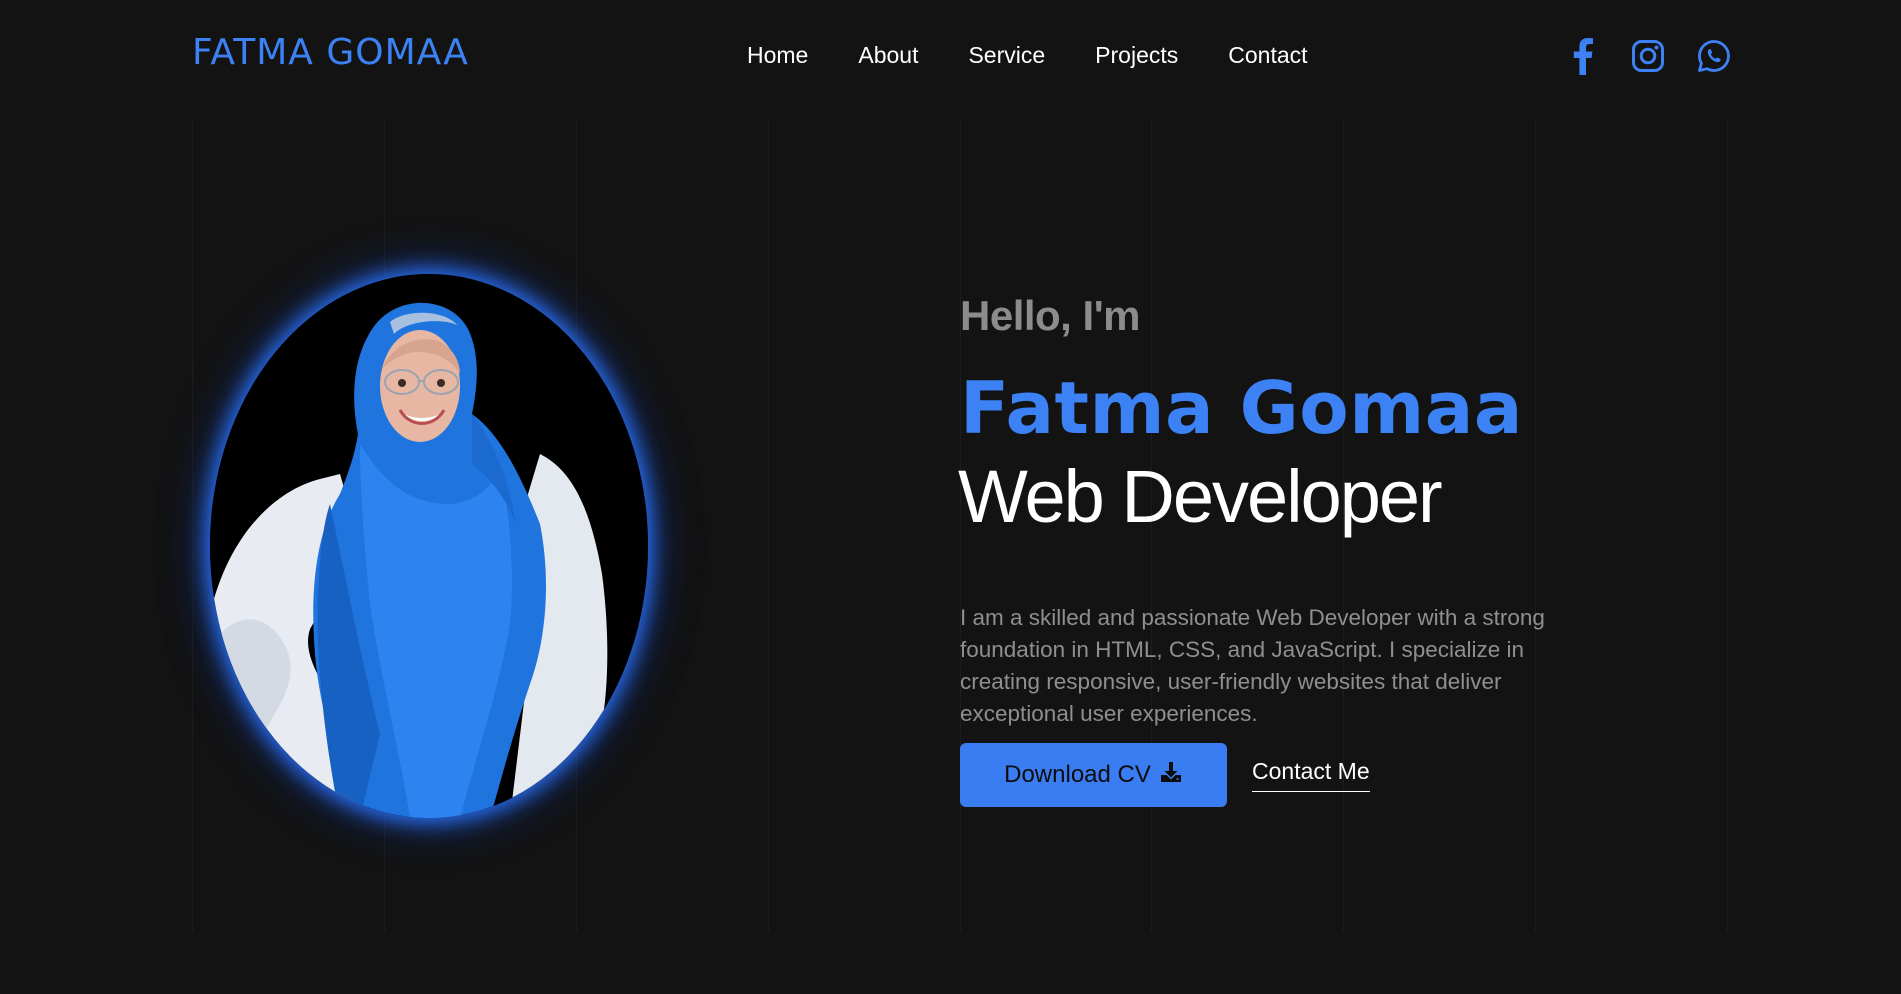 The width and height of the screenshot is (1901, 994). Describe the element at coordinates (1714, 56) in the screenshot. I see `whatsapp-icon` at that location.